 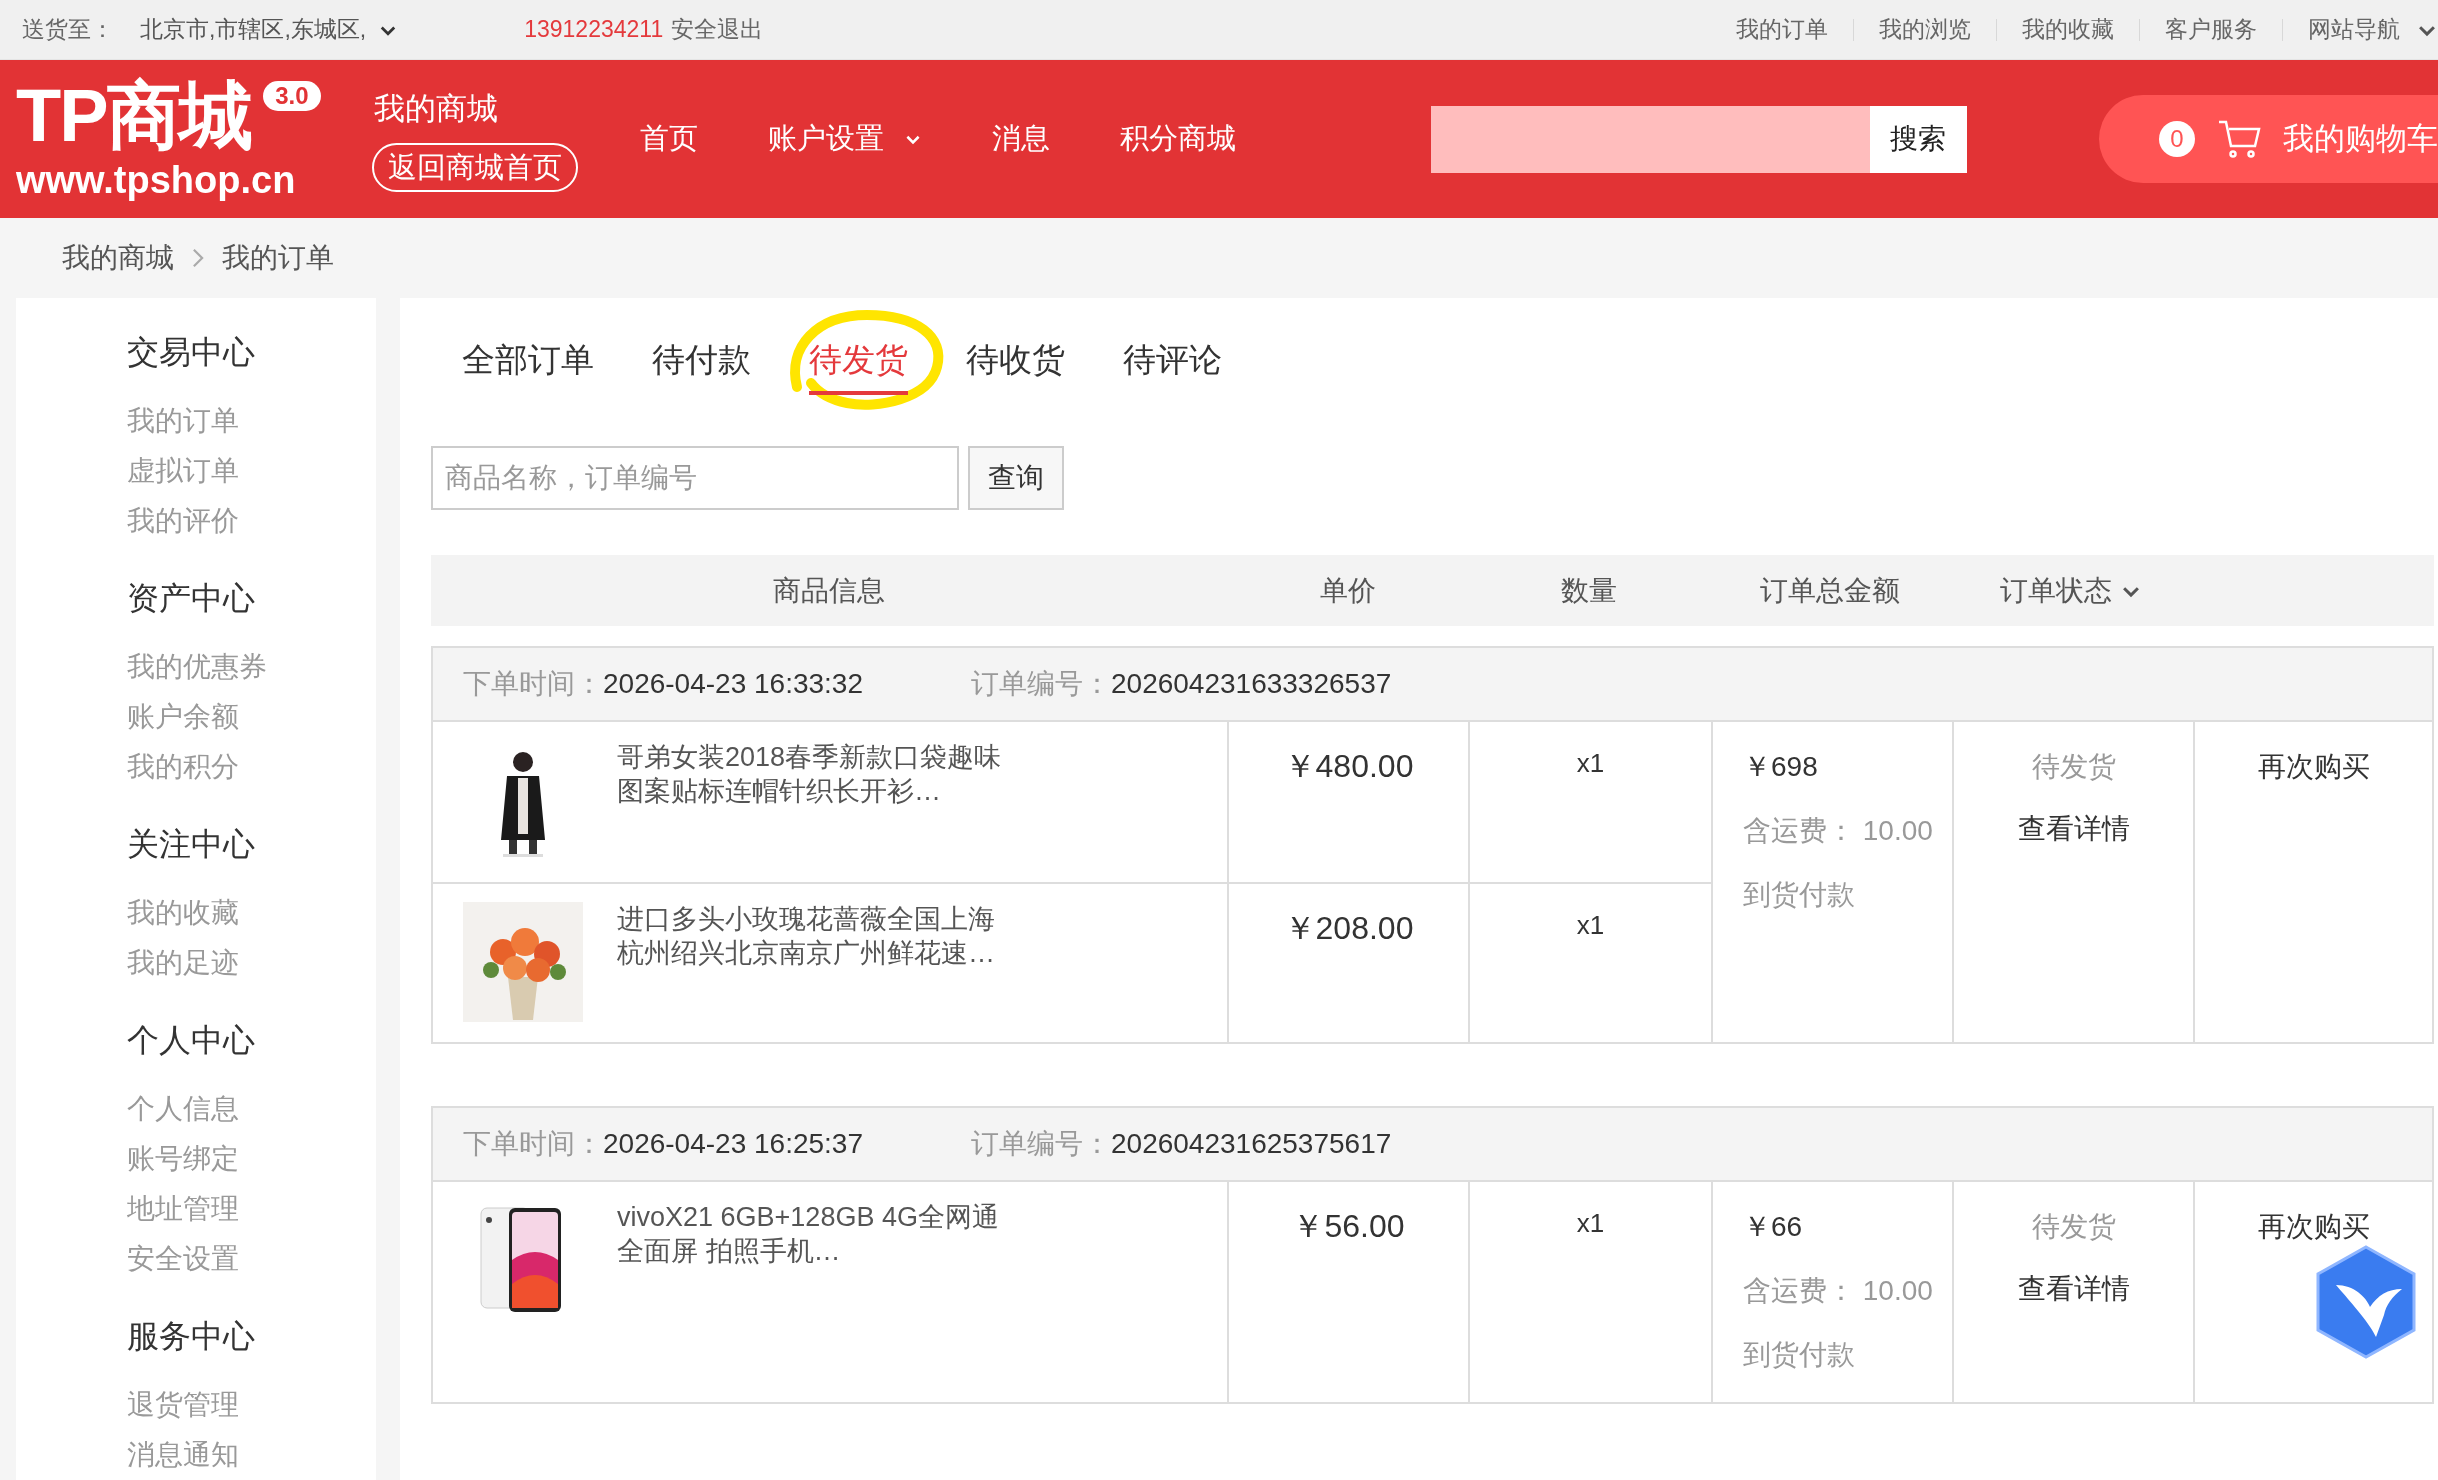 I want to click on sidebar-item: 个人信息, so click(x=251, y=1109).